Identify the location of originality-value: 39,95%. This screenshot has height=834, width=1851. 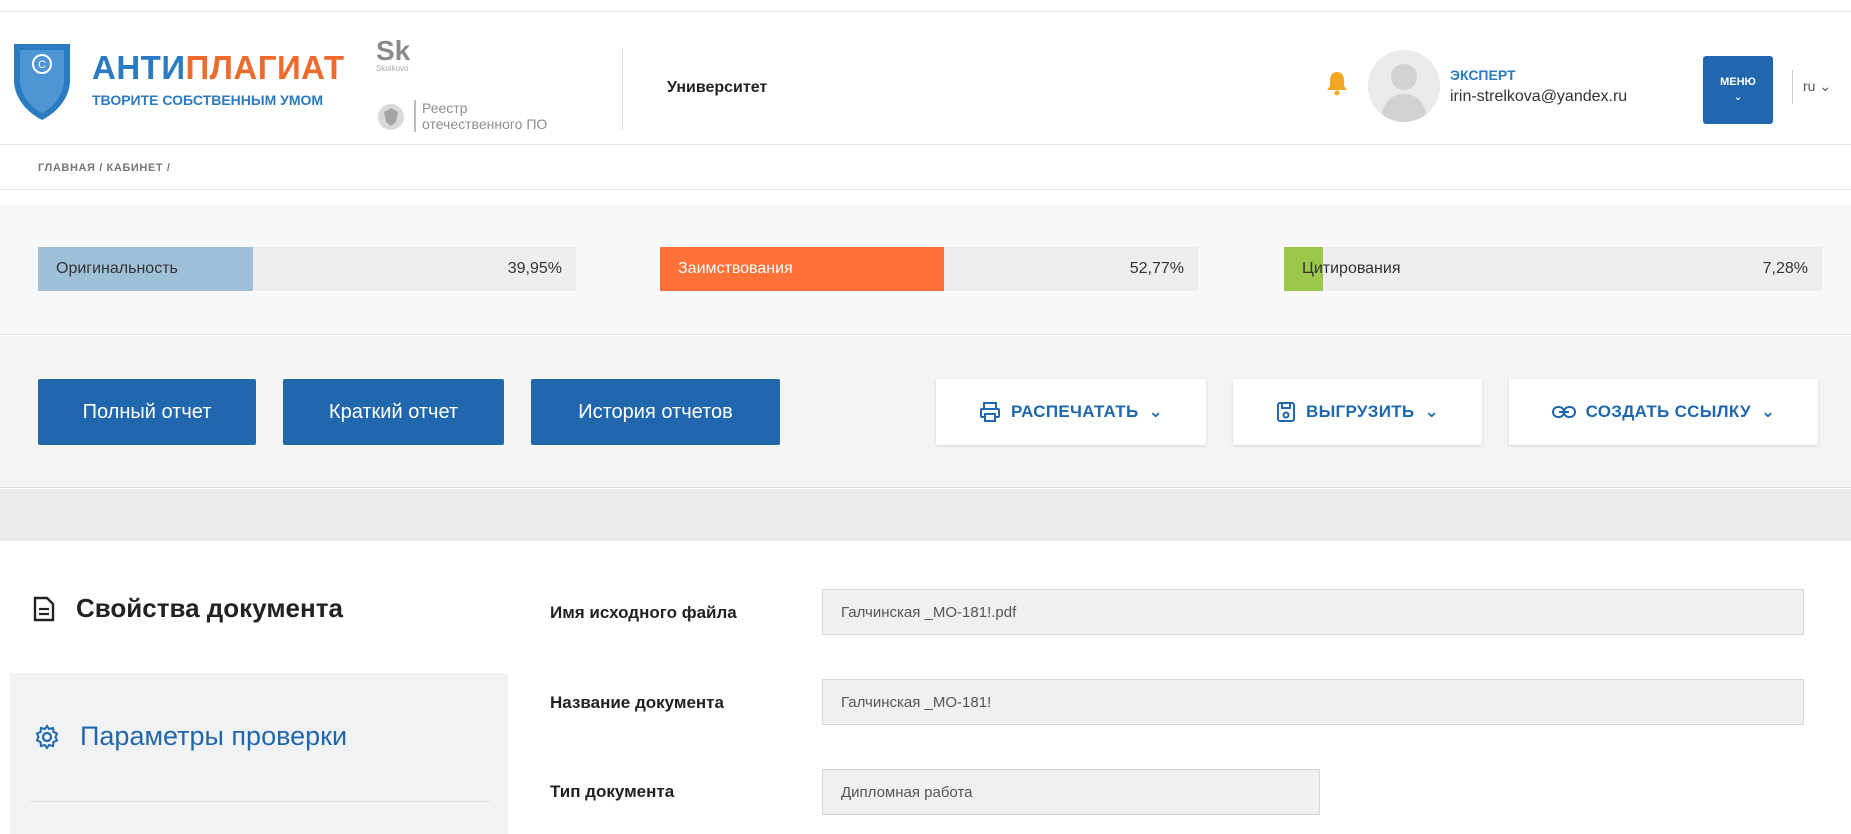
(534, 268).